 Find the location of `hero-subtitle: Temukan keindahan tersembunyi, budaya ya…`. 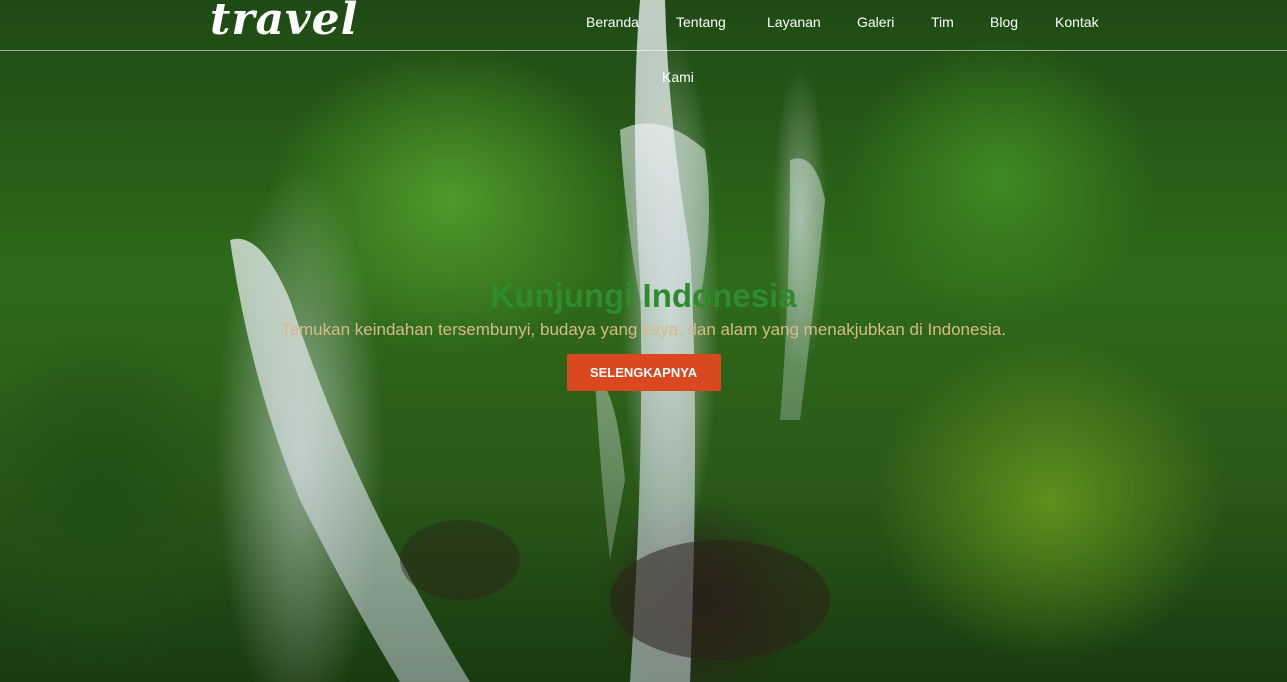

hero-subtitle: Temukan keindahan tersembunyi, budaya ya… is located at coordinates (643, 329).